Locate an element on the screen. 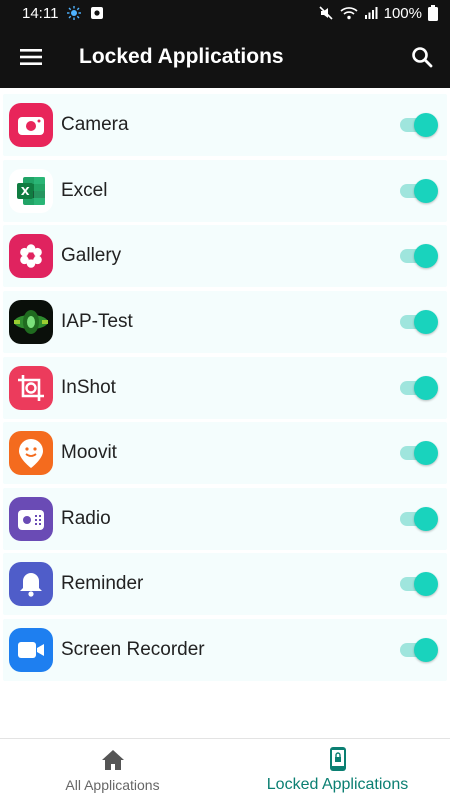 This screenshot has width=450, height=800. app-bar: Locked Applications is located at coordinates (225, 57).